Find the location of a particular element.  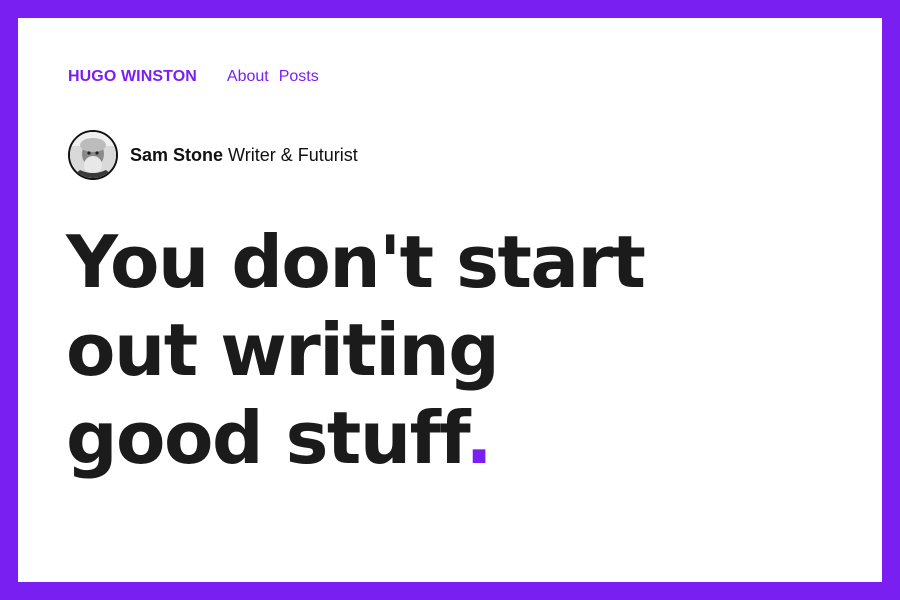

site-brand-link: HUGO WINSTON is located at coordinates (132, 77).